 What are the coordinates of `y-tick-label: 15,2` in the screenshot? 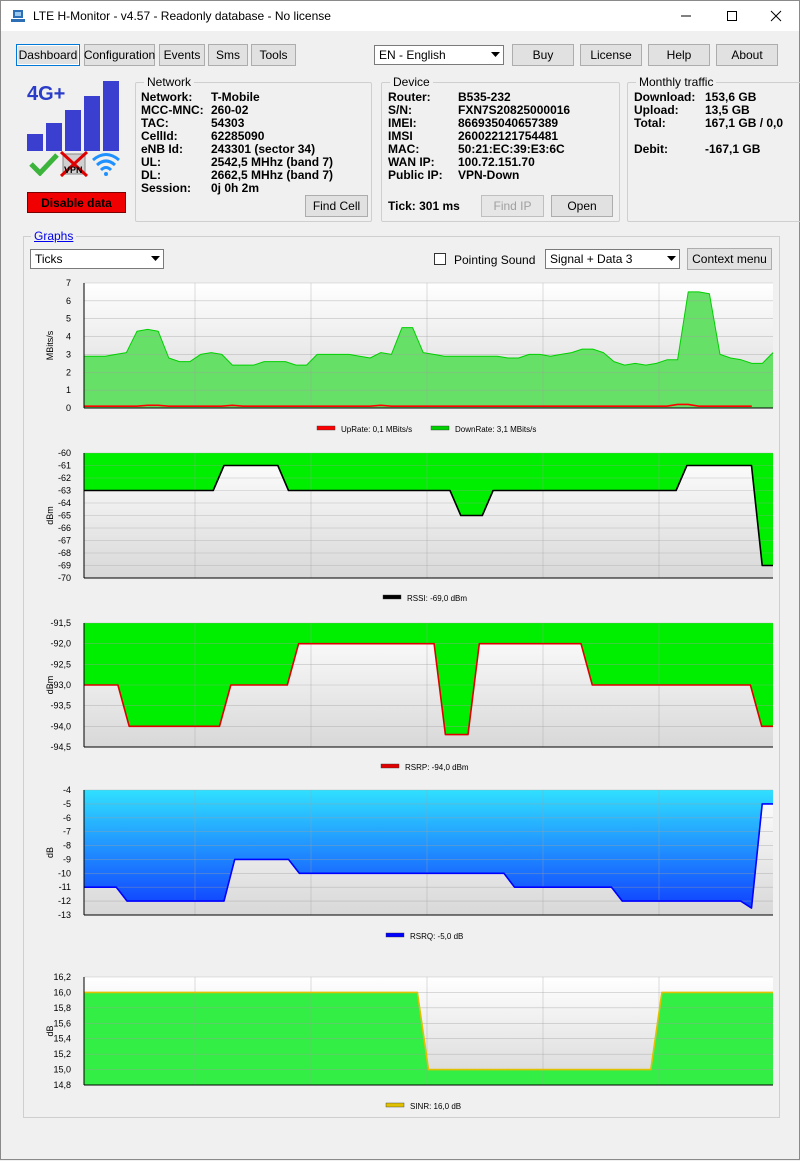 It's located at (62, 1054).